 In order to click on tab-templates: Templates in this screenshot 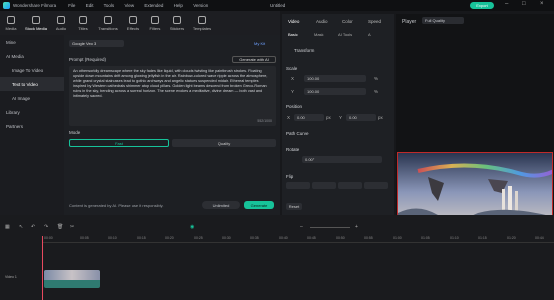, I will do `click(202, 23)`.